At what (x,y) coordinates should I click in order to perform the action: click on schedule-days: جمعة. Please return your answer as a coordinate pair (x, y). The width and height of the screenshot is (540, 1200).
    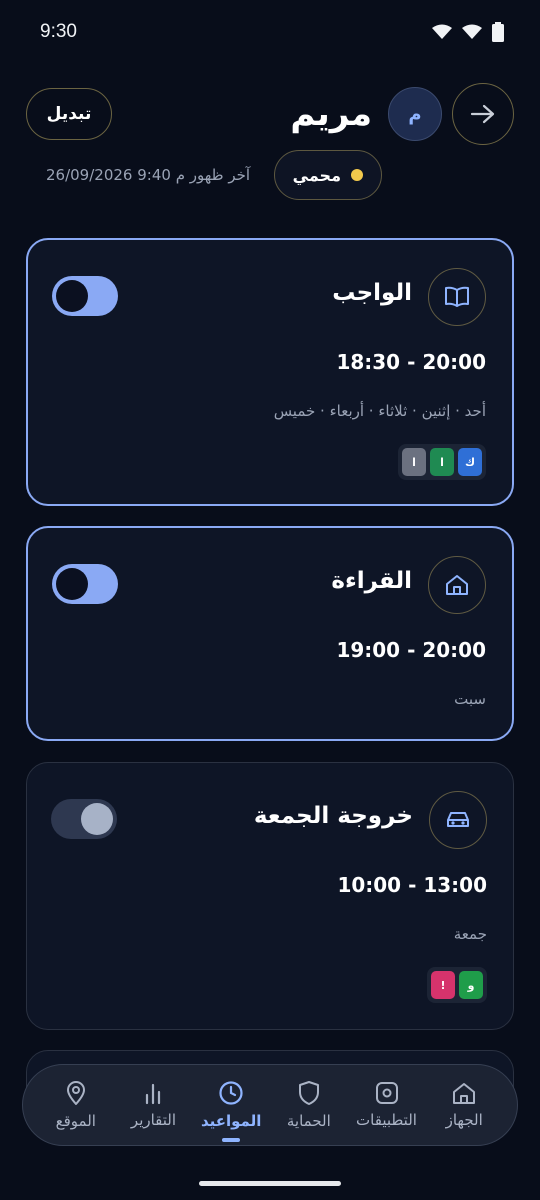
    Looking at the image, I should click on (470, 934).